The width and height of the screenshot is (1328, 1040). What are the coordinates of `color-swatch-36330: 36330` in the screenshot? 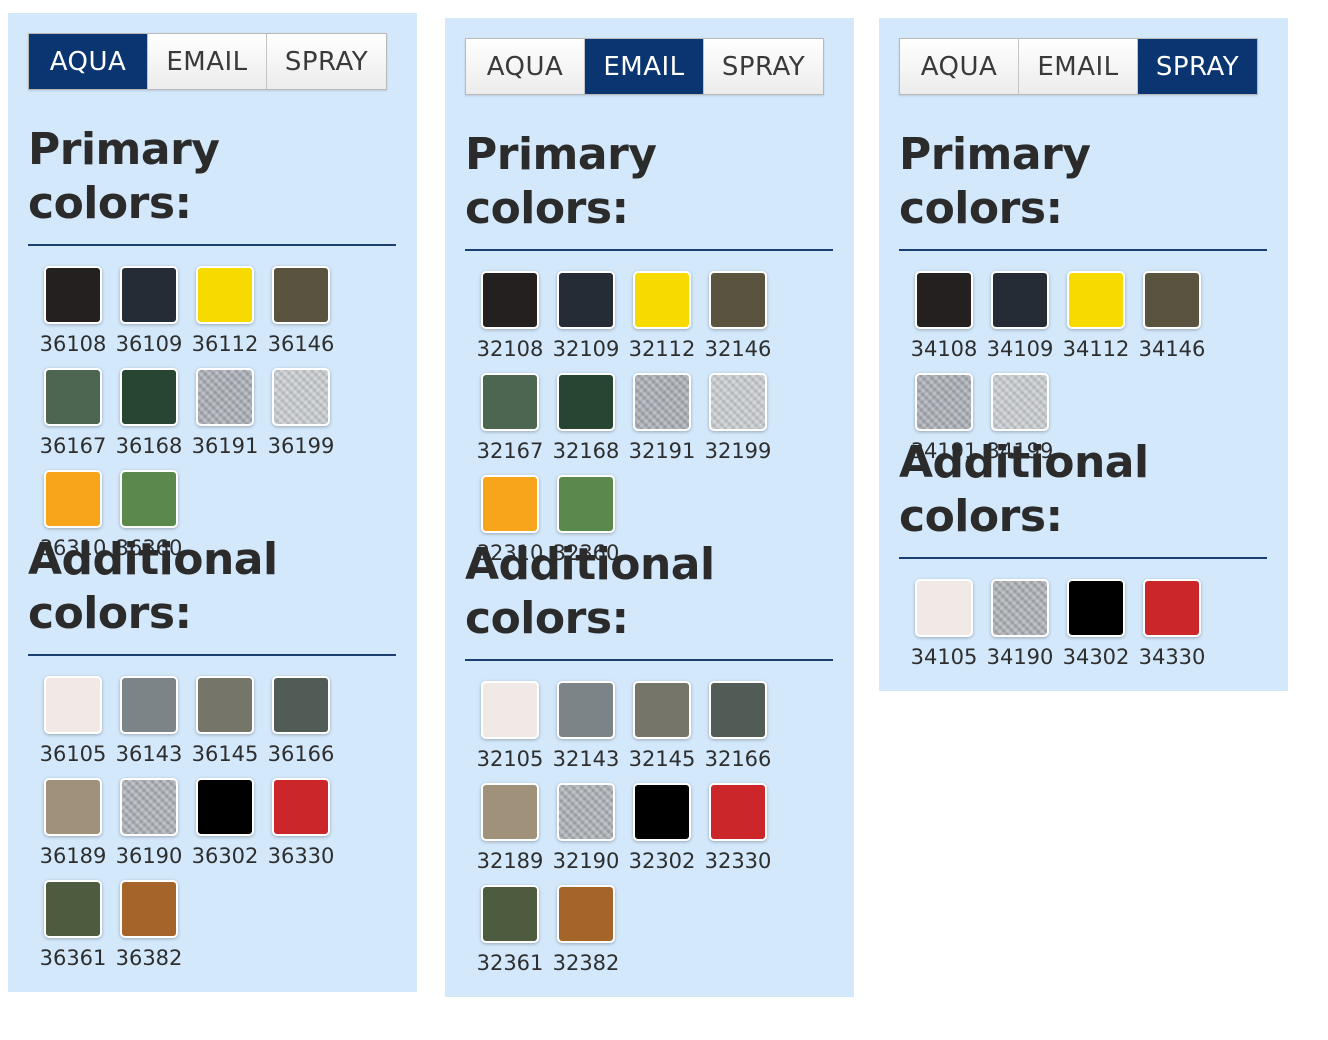 It's located at (301, 823).